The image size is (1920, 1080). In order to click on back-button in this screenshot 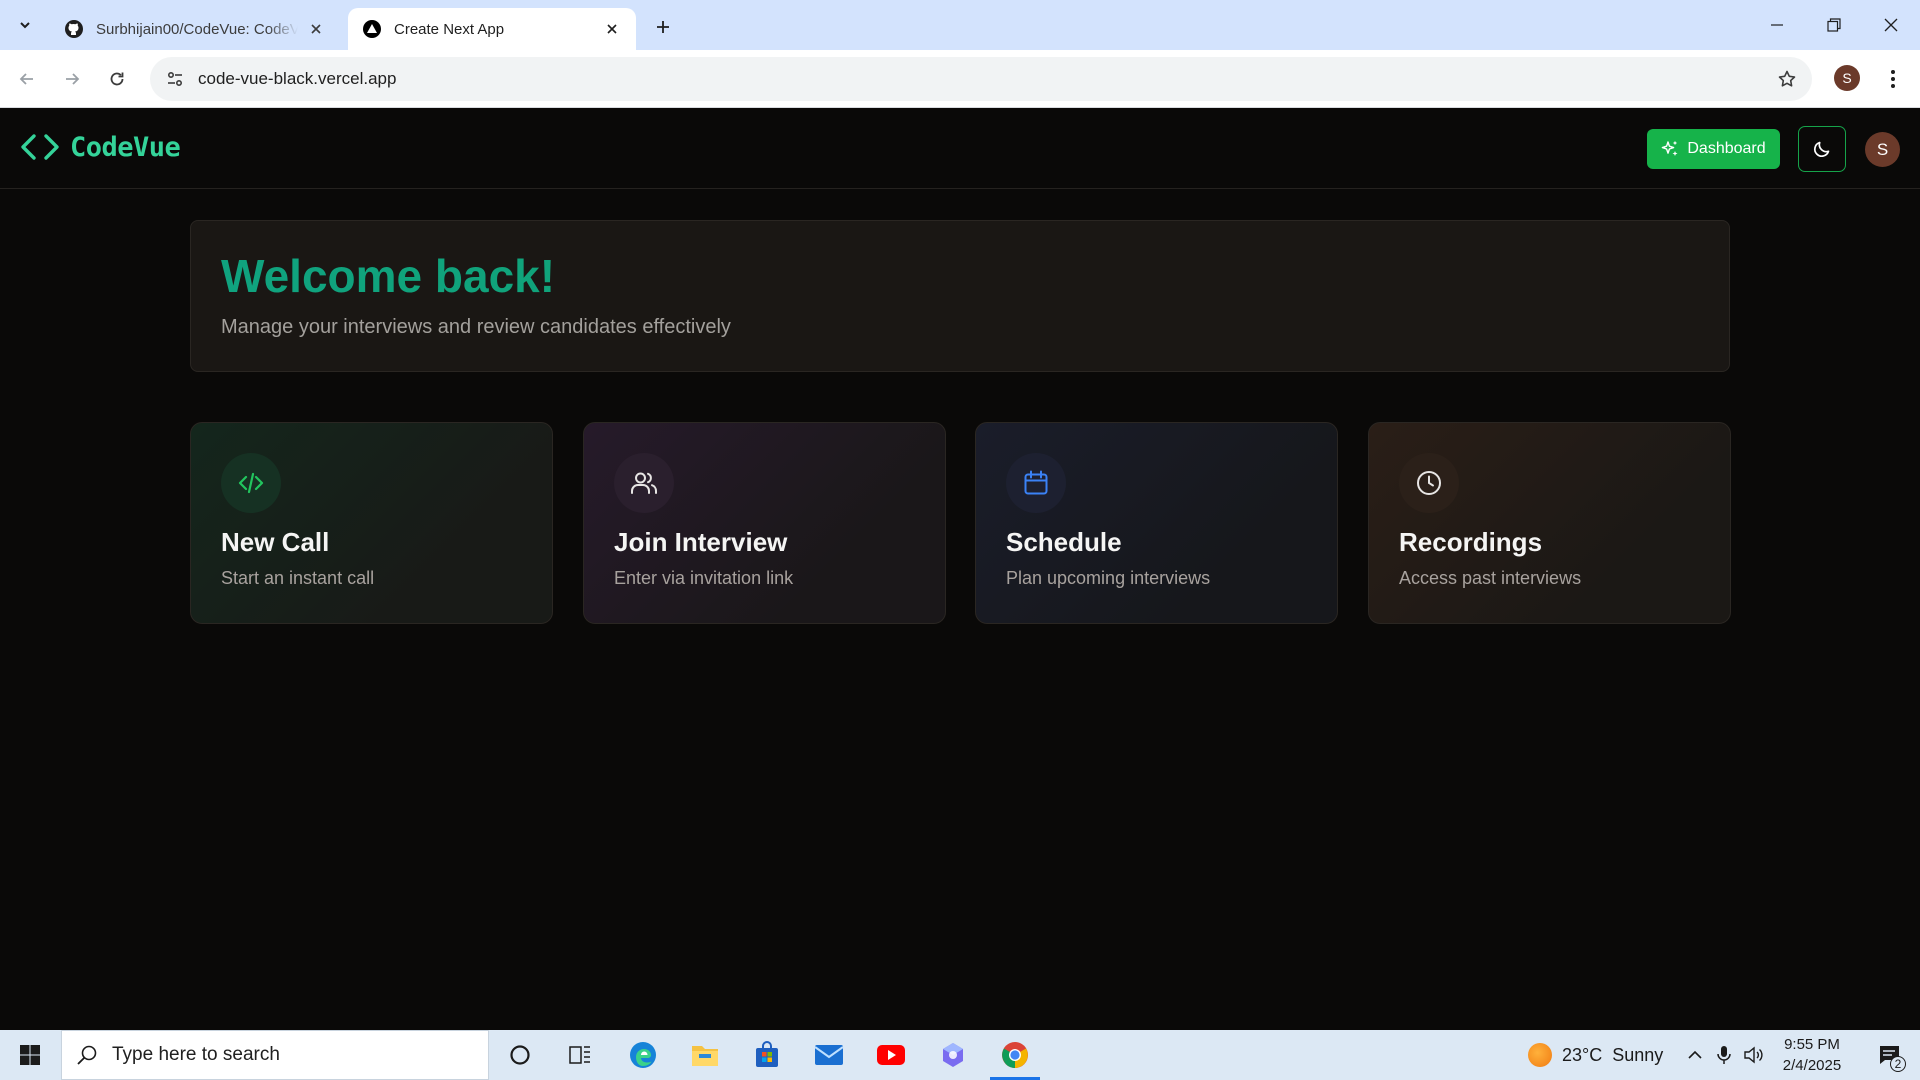, I will do `click(27, 79)`.